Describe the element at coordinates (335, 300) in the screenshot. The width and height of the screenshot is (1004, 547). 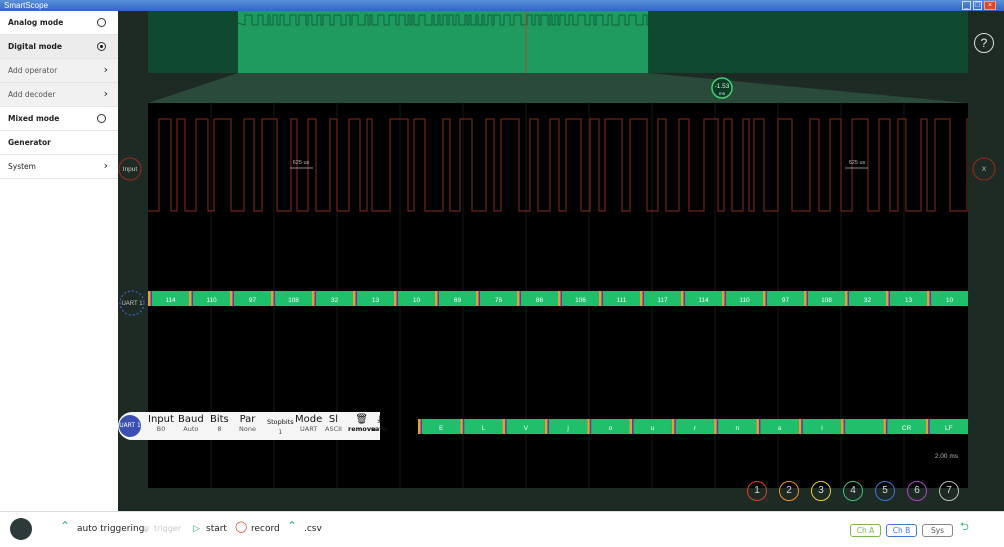
I see `uart-value: 32` at that location.